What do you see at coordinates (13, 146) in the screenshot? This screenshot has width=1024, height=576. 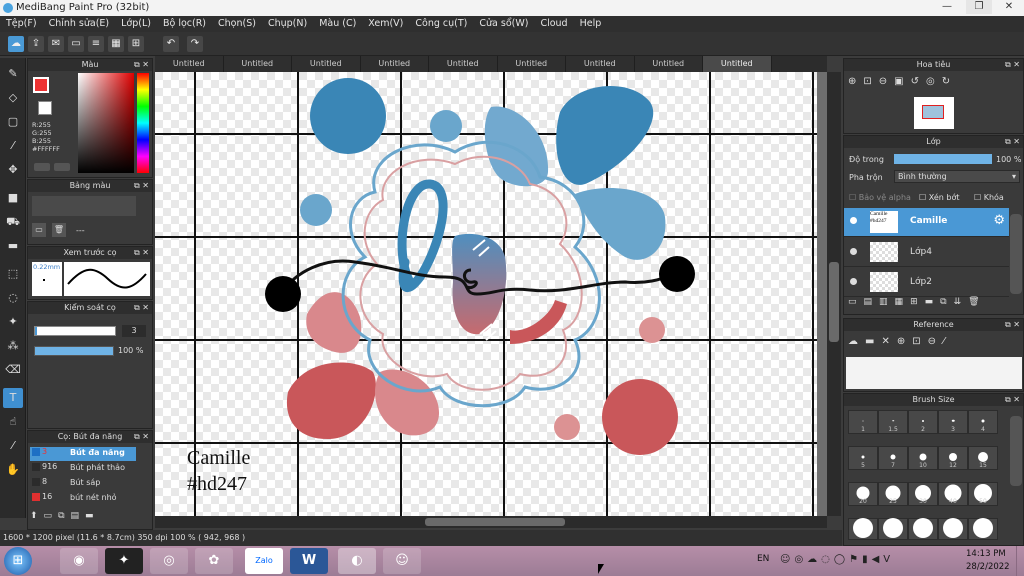 I see `pen-tool-icon: ⁄` at bounding box center [13, 146].